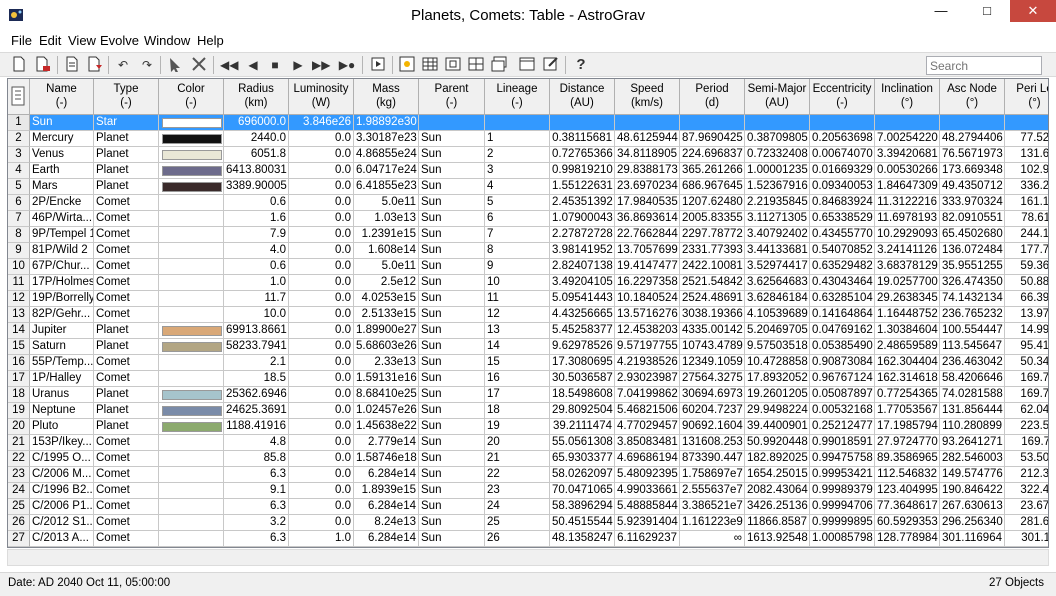  What do you see at coordinates (712, 171) in the screenshot?
I see `cell-period: 365.261266` at bounding box center [712, 171].